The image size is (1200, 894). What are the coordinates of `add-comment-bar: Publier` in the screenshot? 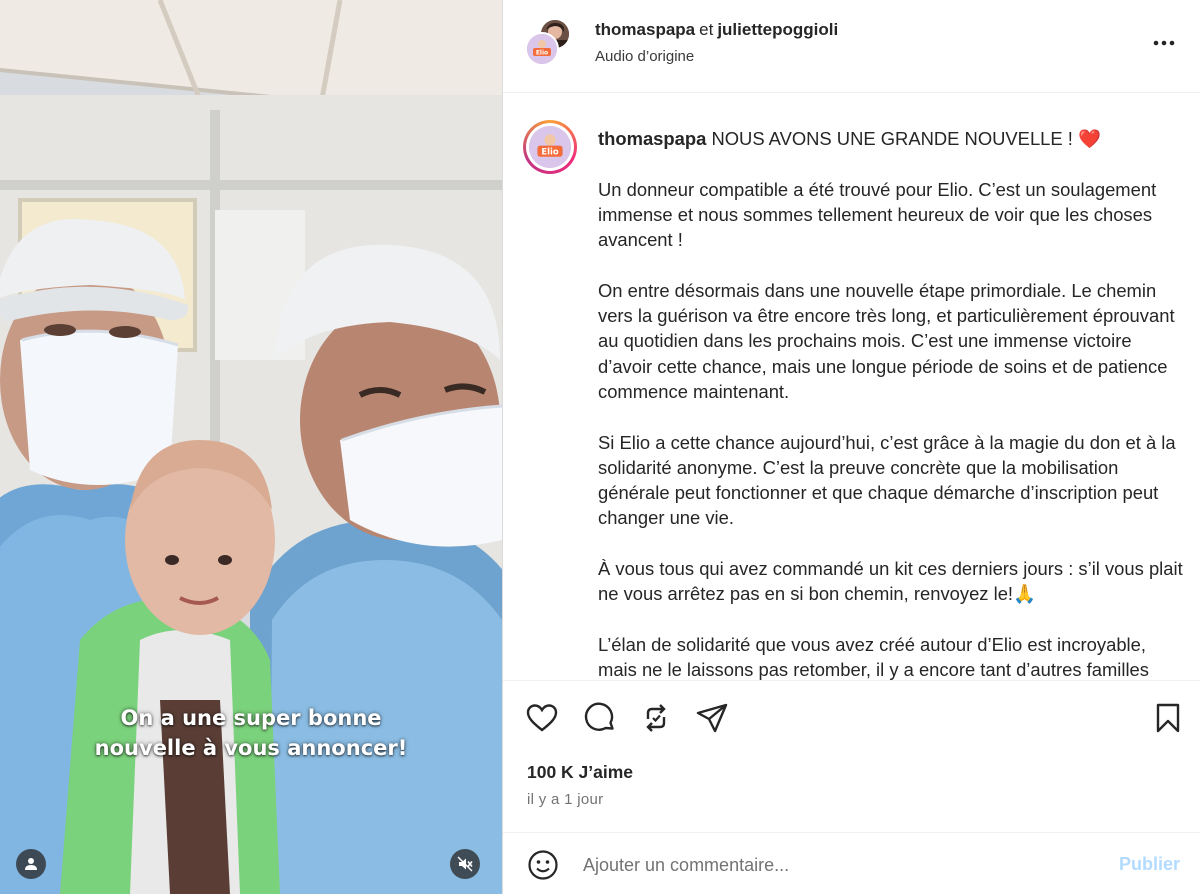 It's located at (851, 863).